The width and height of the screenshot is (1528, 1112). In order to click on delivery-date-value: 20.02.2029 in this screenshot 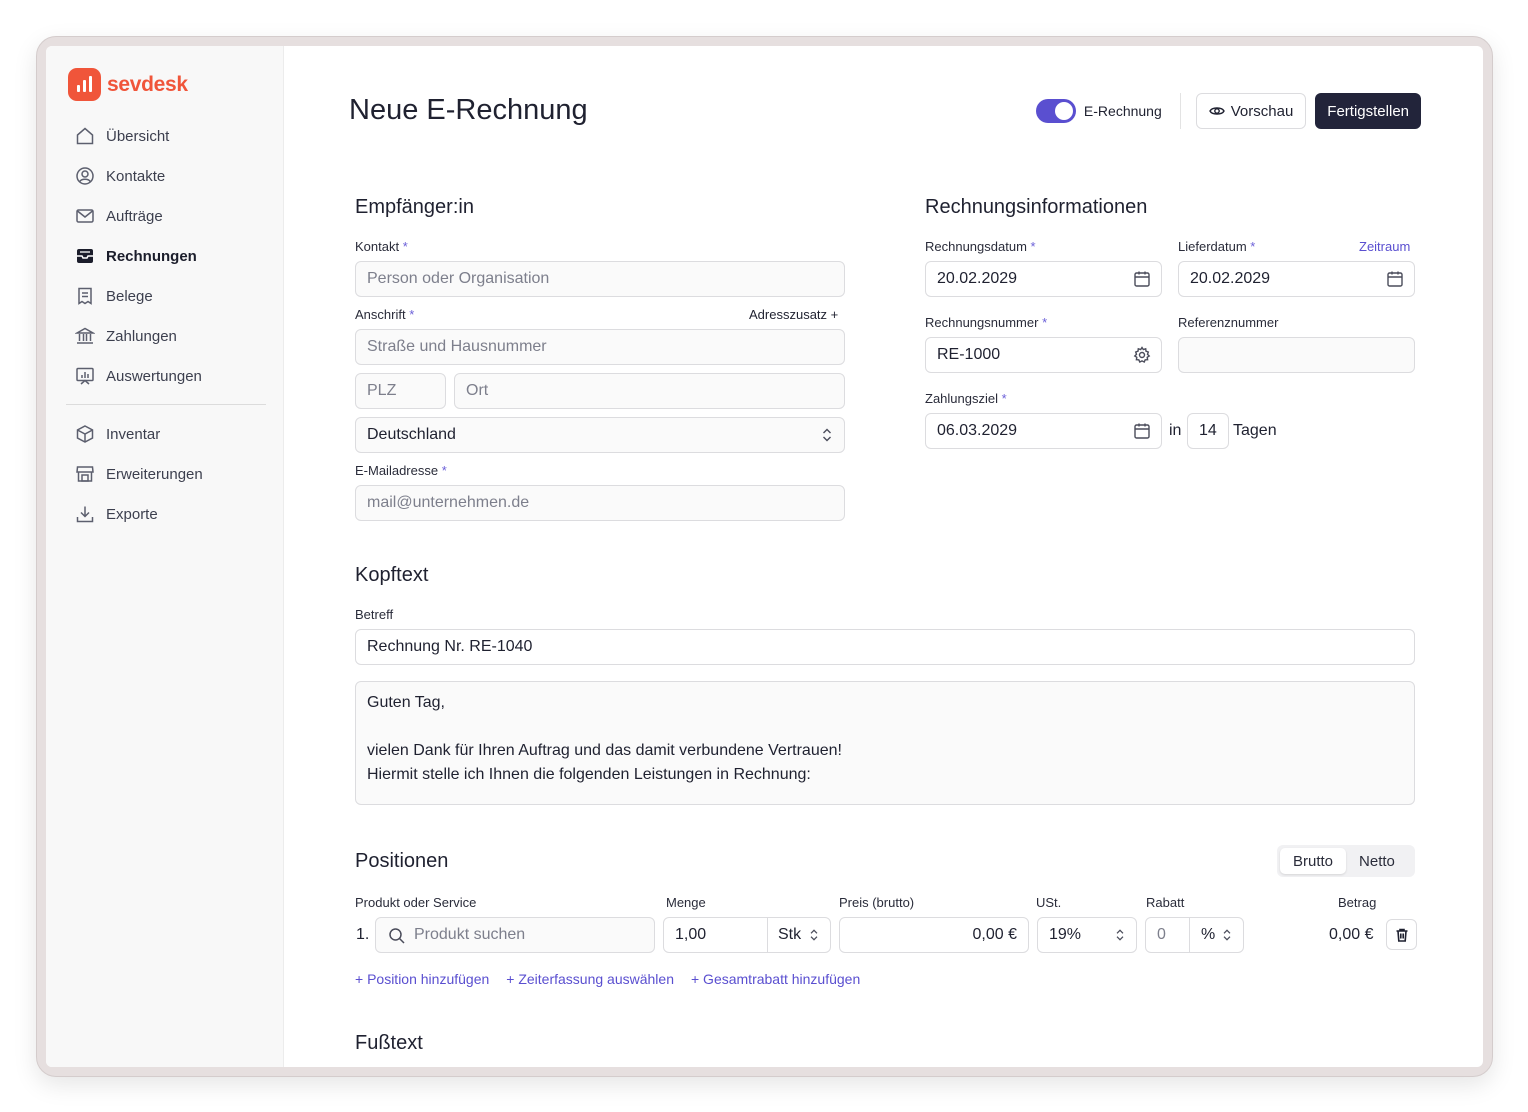, I will do `click(1230, 278)`.